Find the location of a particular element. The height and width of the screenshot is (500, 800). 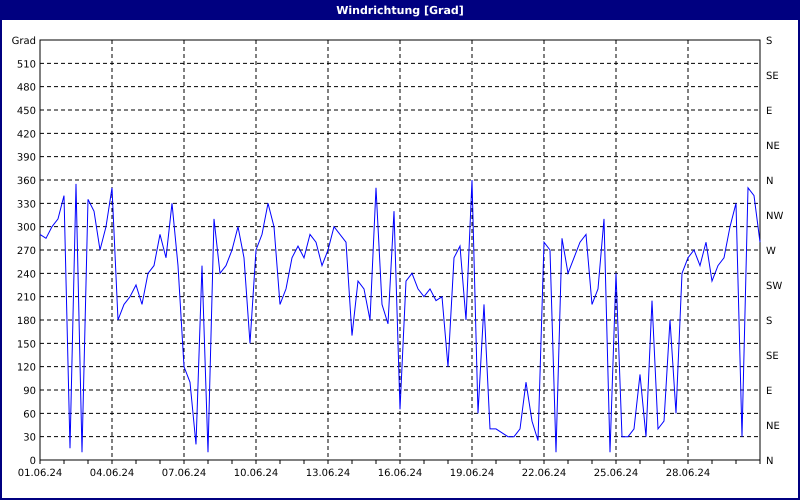

y-axis-label: 150 is located at coordinates (26, 344).